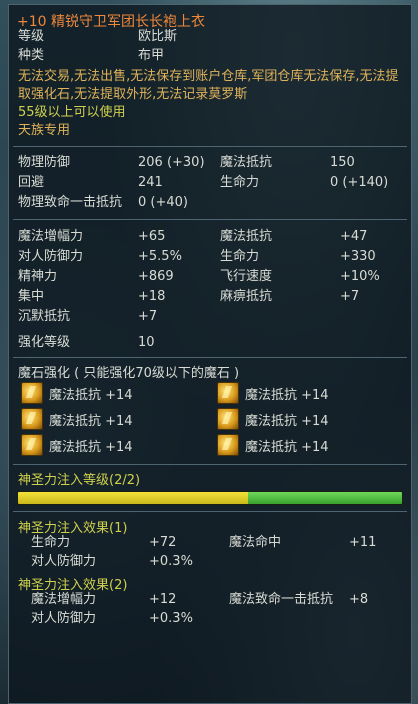  Describe the element at coordinates (210, 317) in the screenshot. I see `stat-row: 沉默抵抗 +7` at that location.